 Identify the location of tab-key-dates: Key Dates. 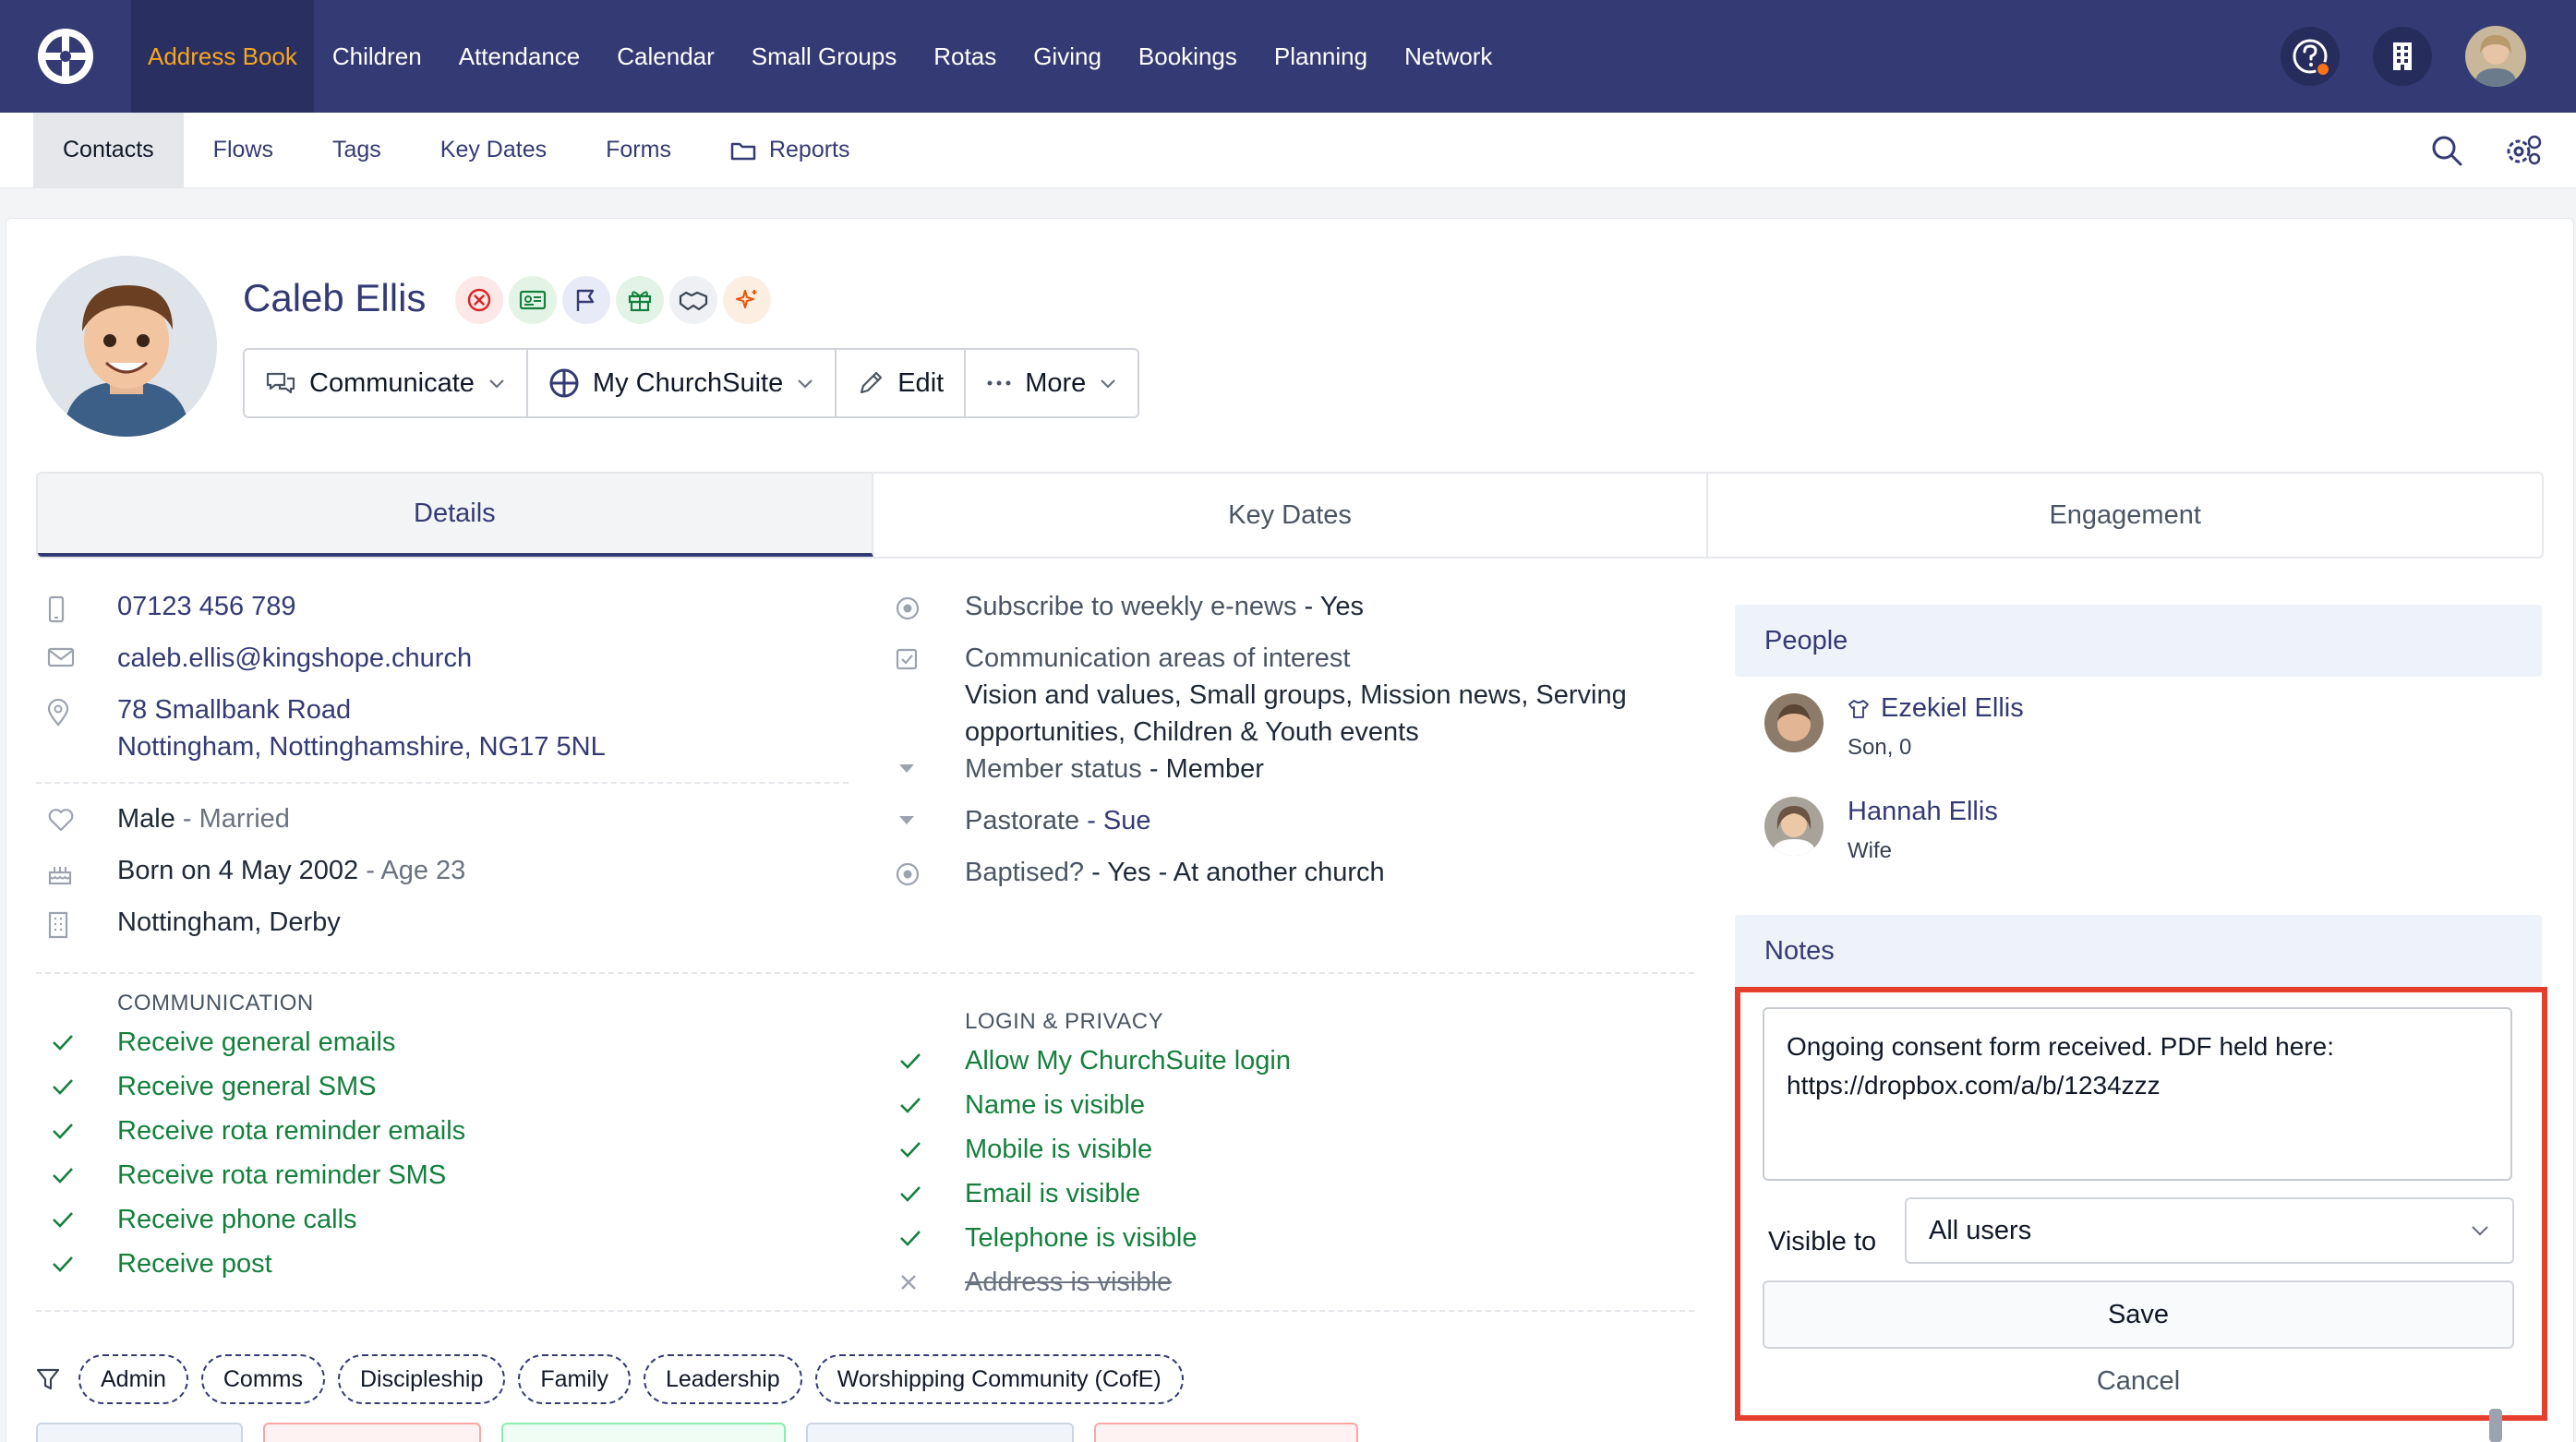
(1291, 515).